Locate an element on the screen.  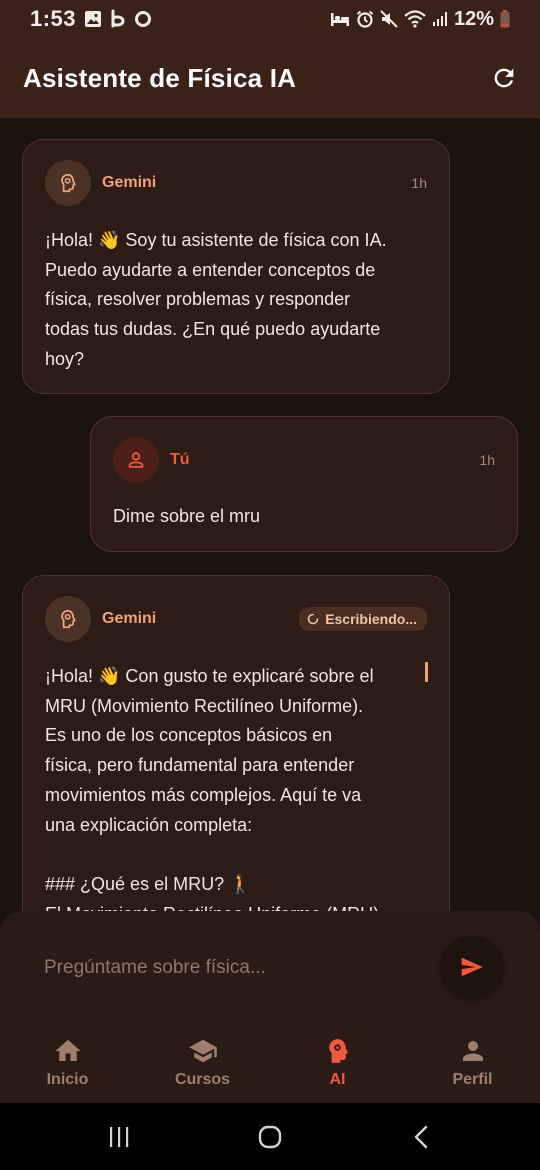
message-input is located at coordinates (224, 968).